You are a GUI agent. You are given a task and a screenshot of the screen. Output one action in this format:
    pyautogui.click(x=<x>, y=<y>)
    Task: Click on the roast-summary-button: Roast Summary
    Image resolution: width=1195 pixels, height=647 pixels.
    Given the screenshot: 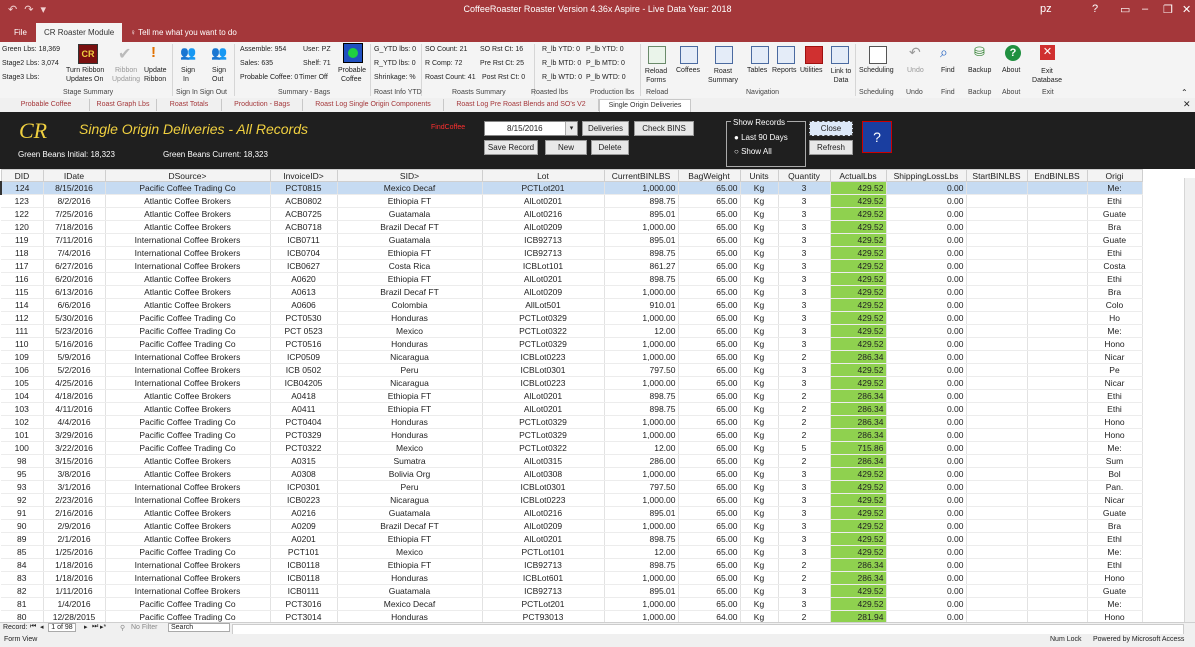 What is the action you would take?
    pyautogui.click(x=723, y=76)
    